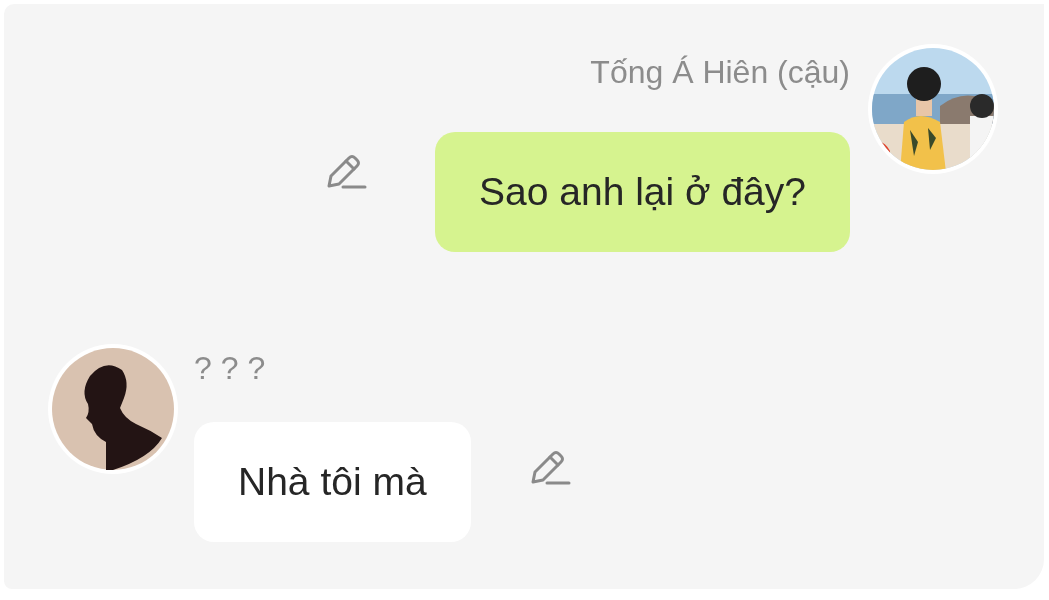 This screenshot has width=1049, height=600. What do you see at coordinates (332, 482) in the screenshot?
I see `message-bubble: Nhà tôi mà` at bounding box center [332, 482].